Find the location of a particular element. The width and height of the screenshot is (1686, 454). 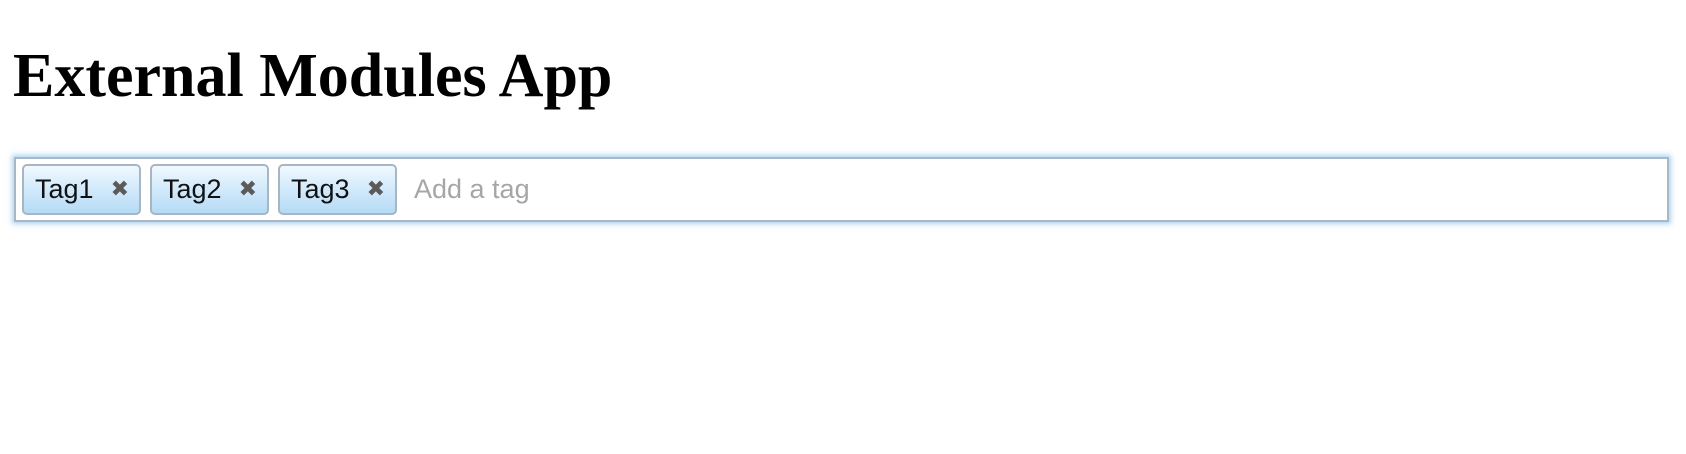

tag-chip: Tag2 ✖ is located at coordinates (209, 189).